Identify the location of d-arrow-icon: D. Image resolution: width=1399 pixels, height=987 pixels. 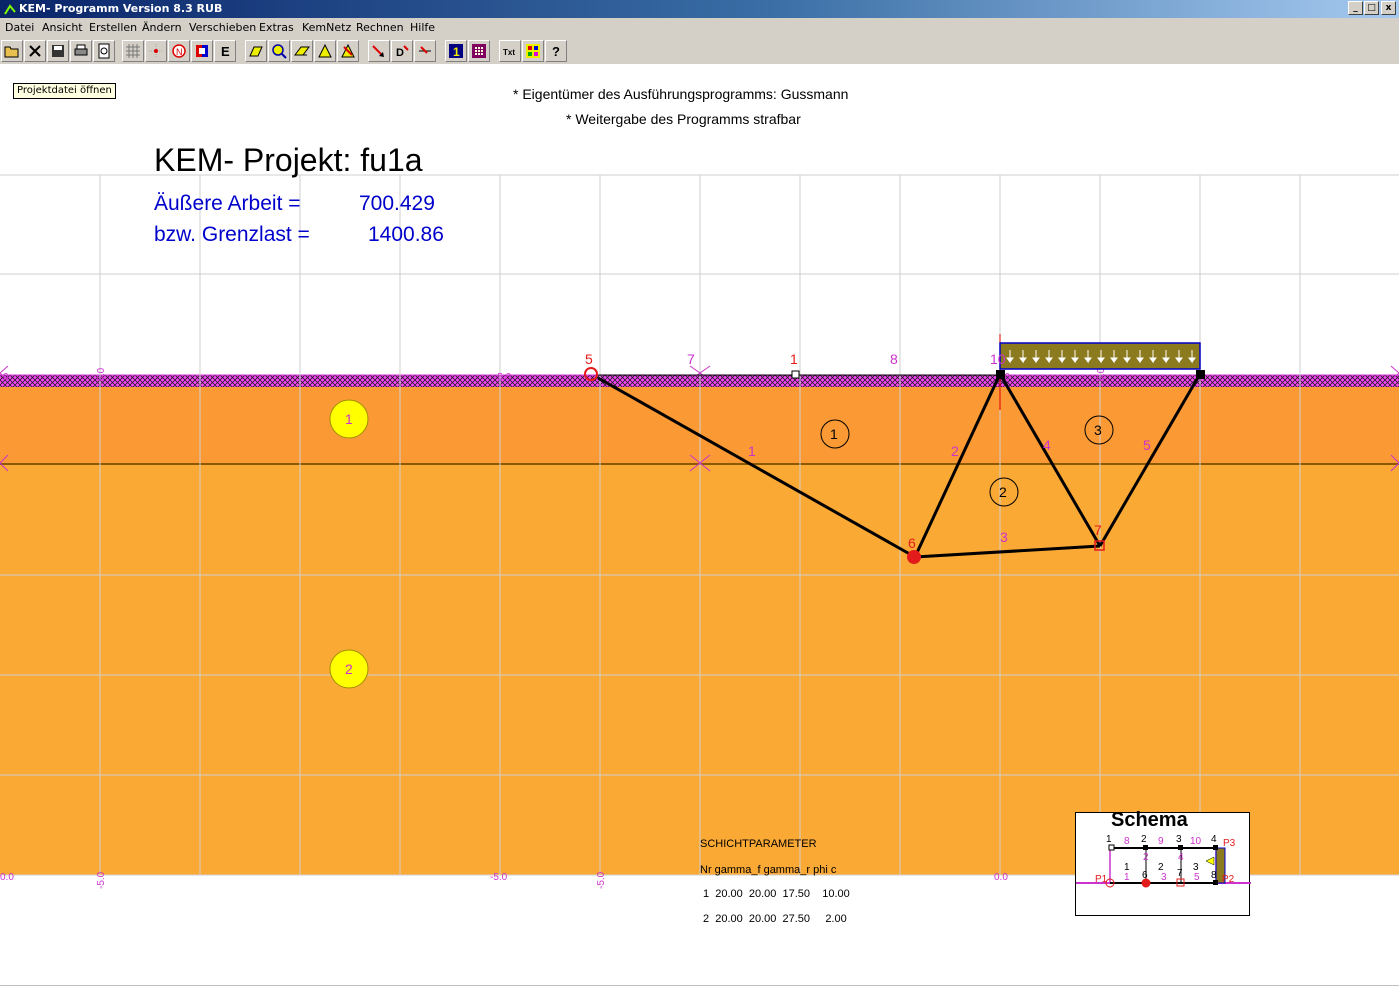
(402, 52).